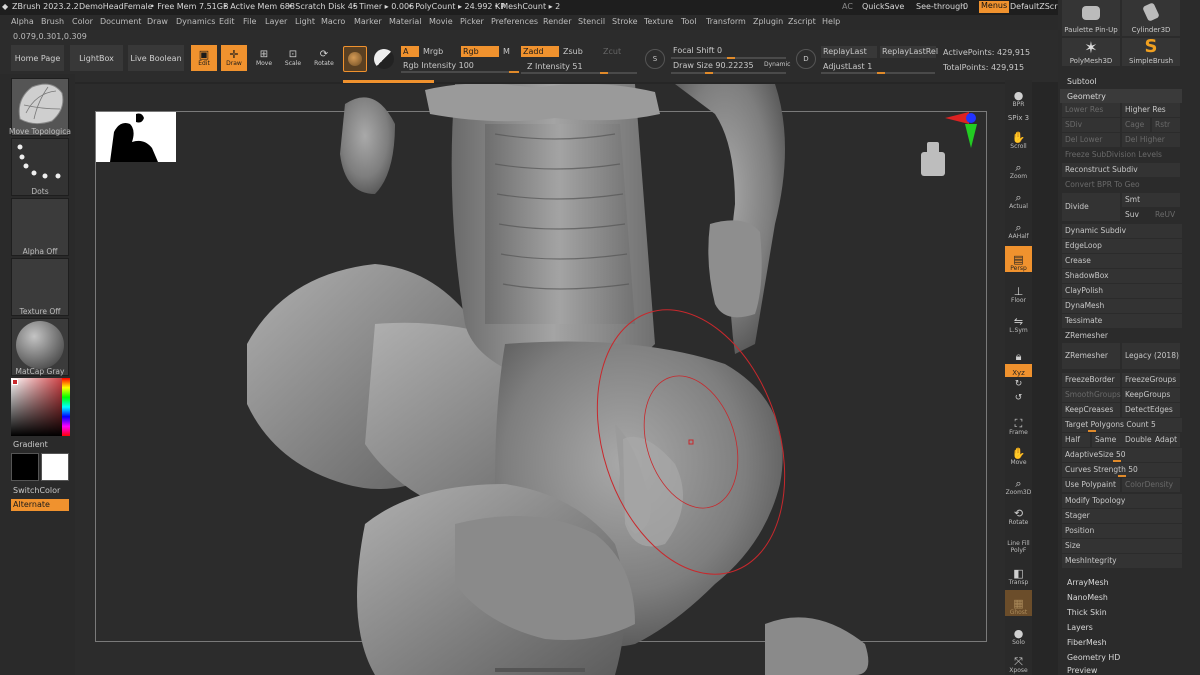 The height and width of the screenshot is (675, 1200). I want to click on menu-movie: Movie, so click(441, 21).